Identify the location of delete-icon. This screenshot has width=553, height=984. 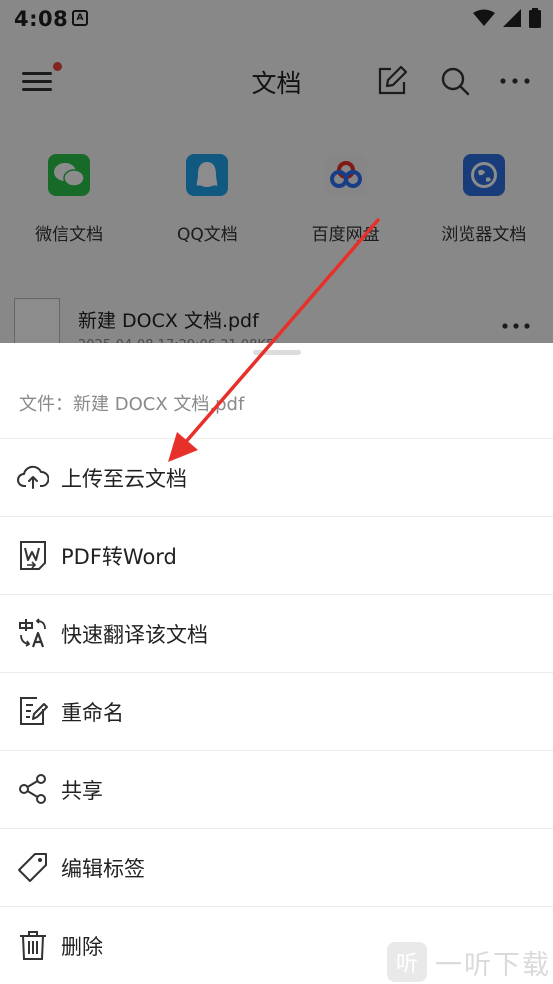
(33, 945).